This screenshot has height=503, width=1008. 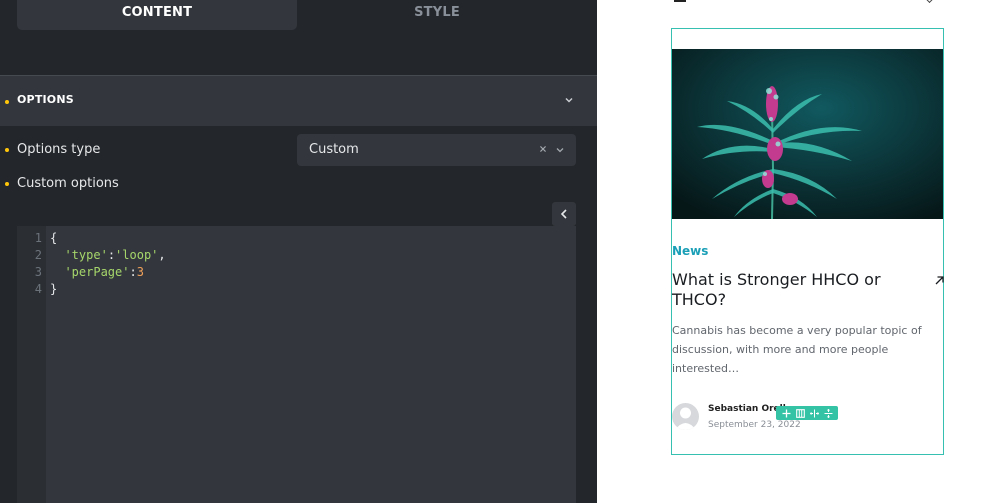 I want to click on code-comma: ,, so click(x=162, y=255).